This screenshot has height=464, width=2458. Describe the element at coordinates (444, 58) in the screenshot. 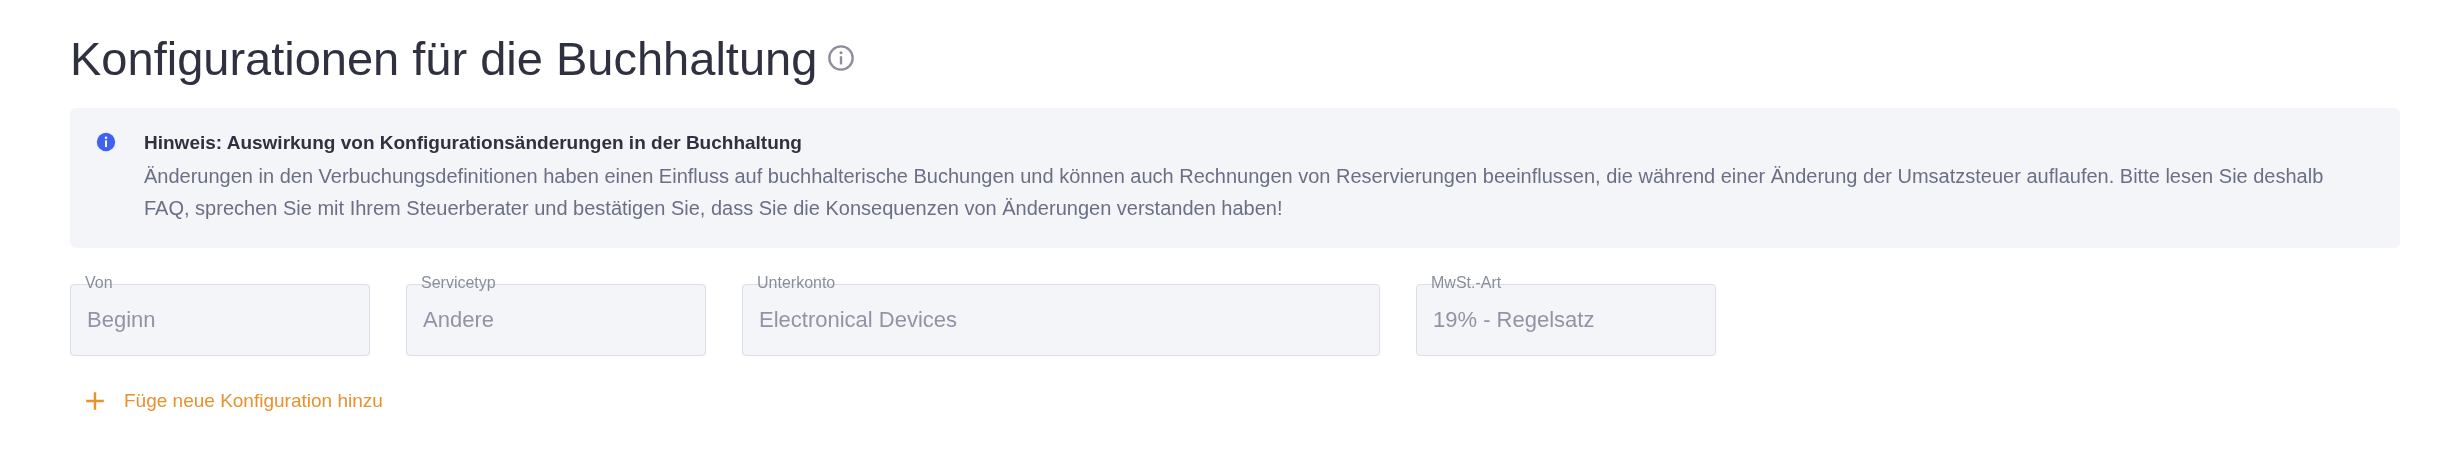

I see `page-title: Konfigurationen für die Buchhaltung` at that location.